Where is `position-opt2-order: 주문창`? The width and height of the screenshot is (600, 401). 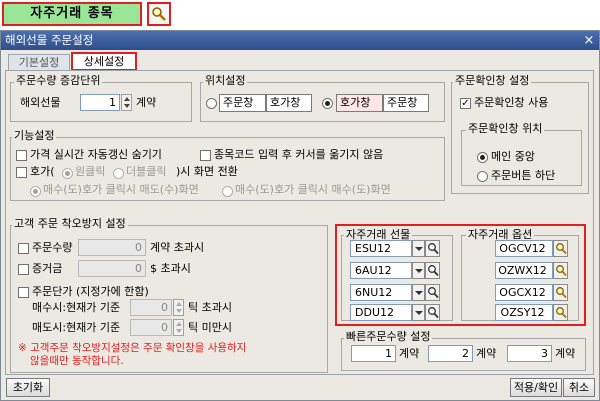 position-opt2-order: 주문창 is located at coordinates (406, 103).